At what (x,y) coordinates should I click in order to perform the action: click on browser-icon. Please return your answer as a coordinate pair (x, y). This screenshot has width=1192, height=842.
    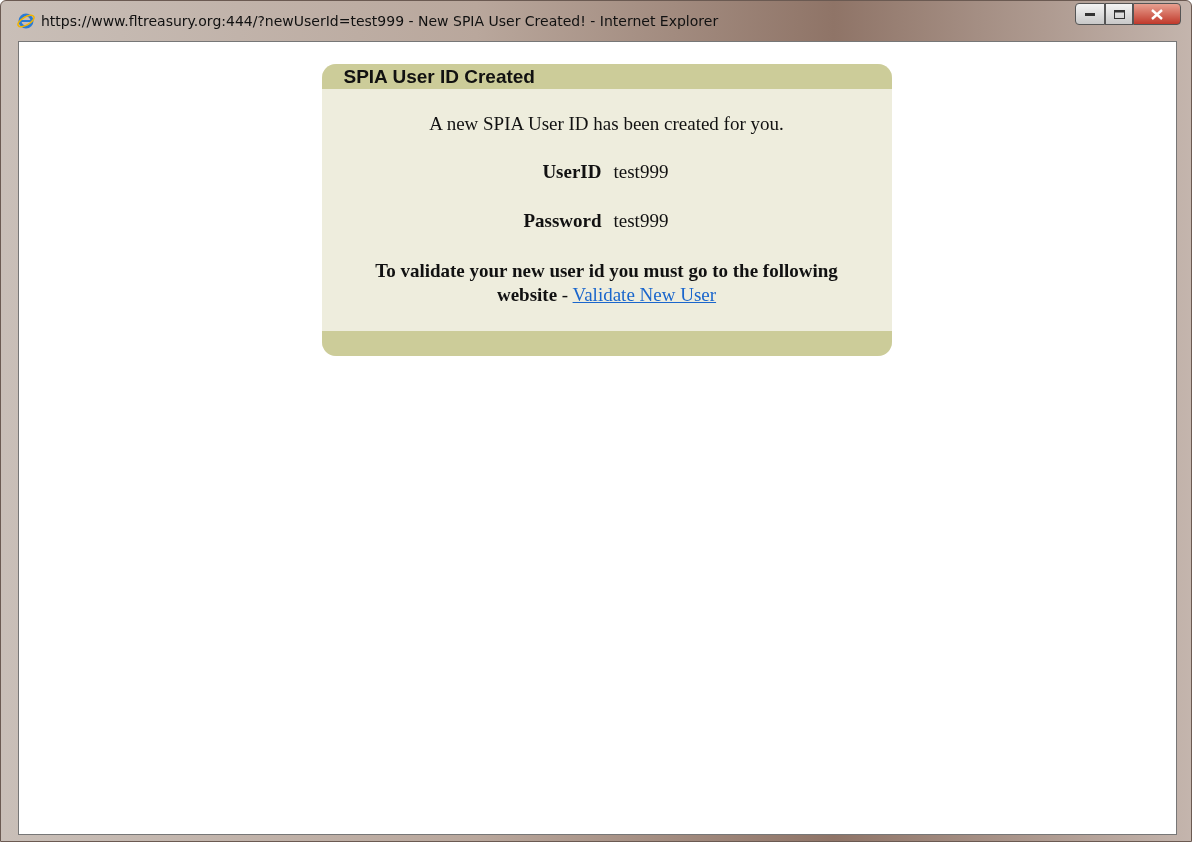
    Looking at the image, I should click on (26, 21).